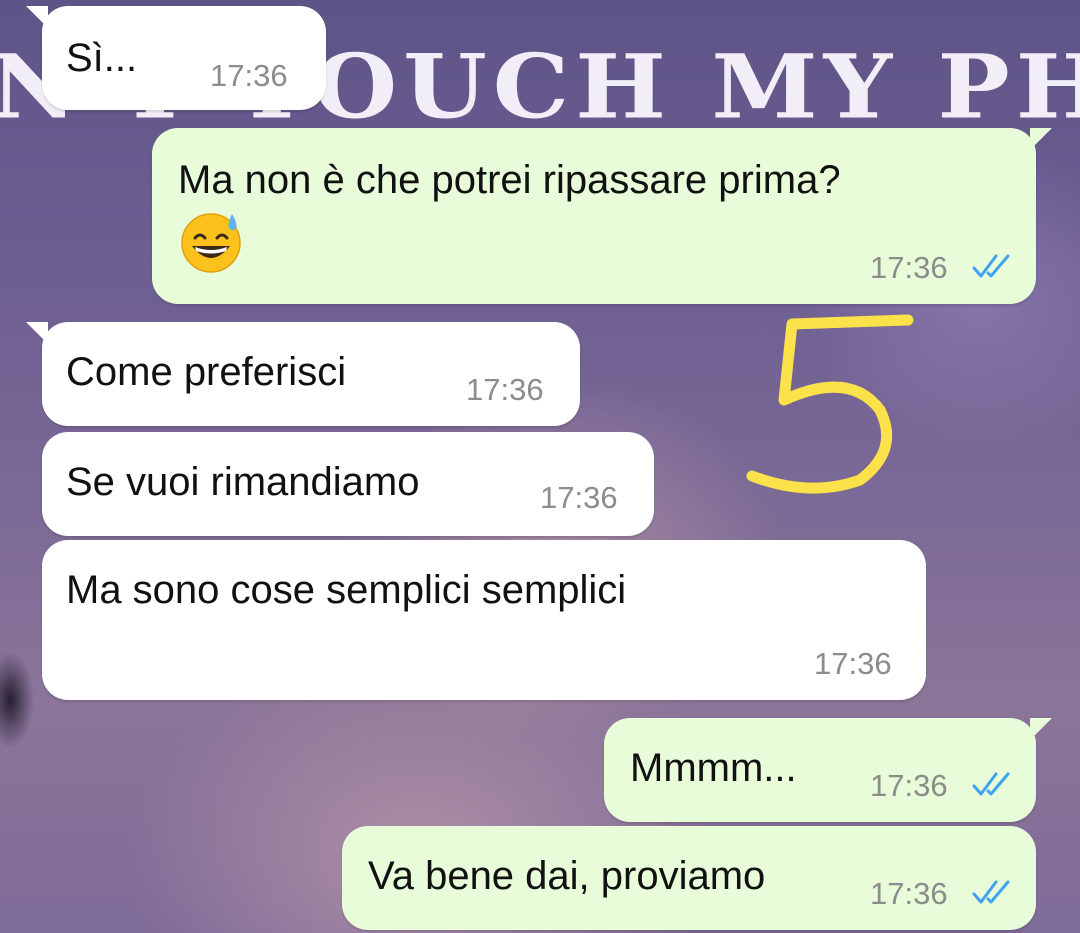  I want to click on message-bubble-incoming: Se vuoi rimandiamo 17:36, so click(348, 484).